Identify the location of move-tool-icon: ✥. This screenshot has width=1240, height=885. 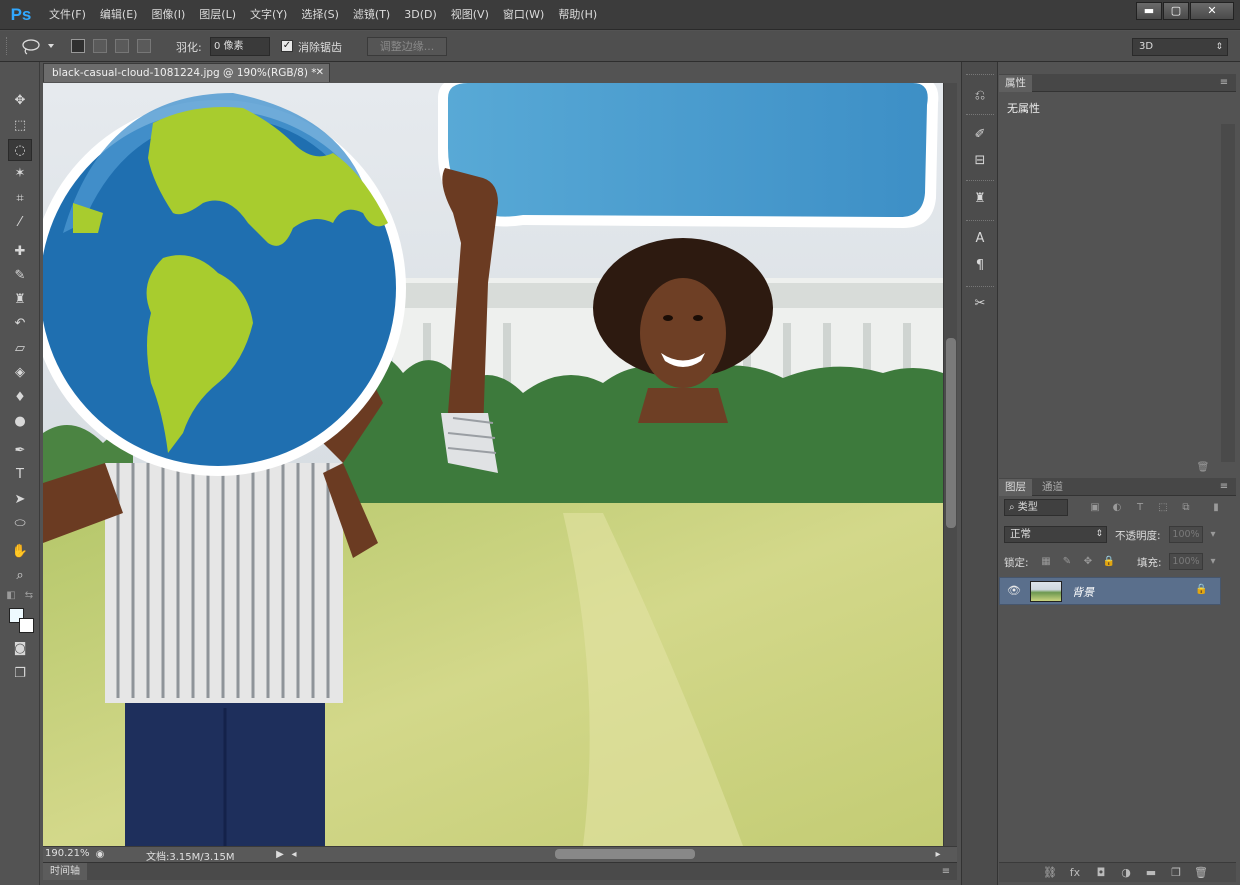
(20, 101).